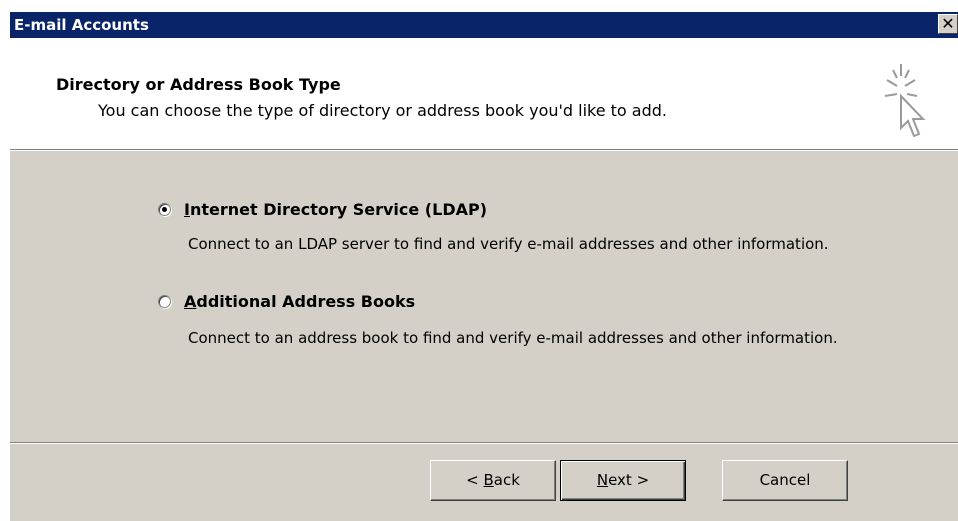  Describe the element at coordinates (198, 84) in the screenshot. I see `page-title: Directory or Address Book Type` at that location.